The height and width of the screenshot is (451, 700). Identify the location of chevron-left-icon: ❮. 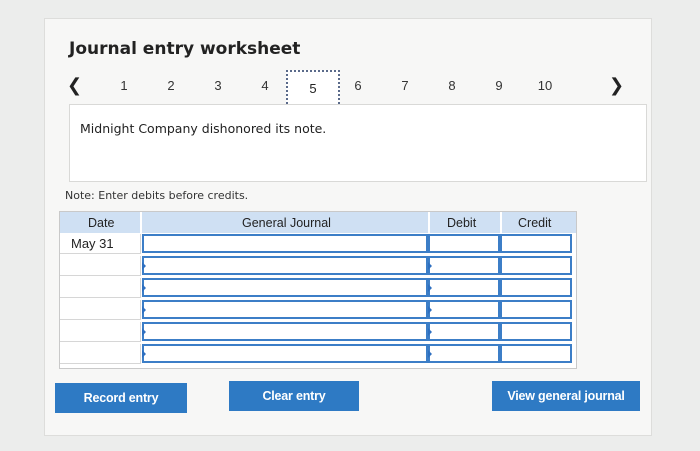
(74, 85).